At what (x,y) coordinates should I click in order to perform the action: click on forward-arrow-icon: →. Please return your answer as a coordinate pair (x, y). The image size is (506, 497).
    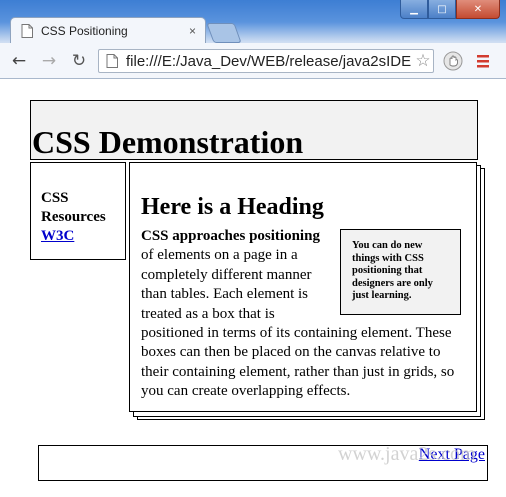
    Looking at the image, I should click on (49, 61).